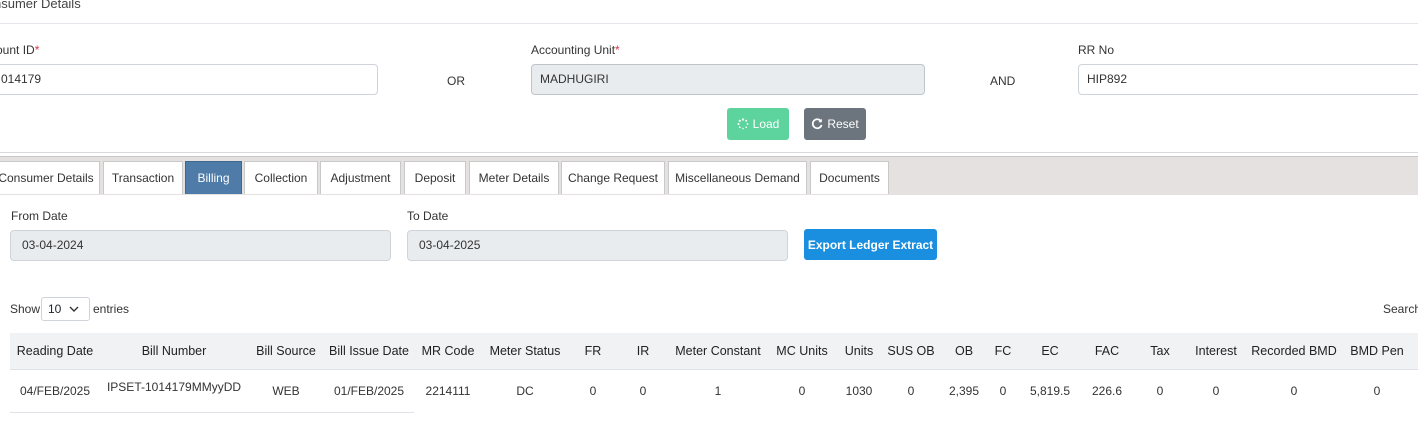 The image size is (1418, 422). Describe the element at coordinates (143, 177) in the screenshot. I see `tab-transaction: Transaction` at that location.